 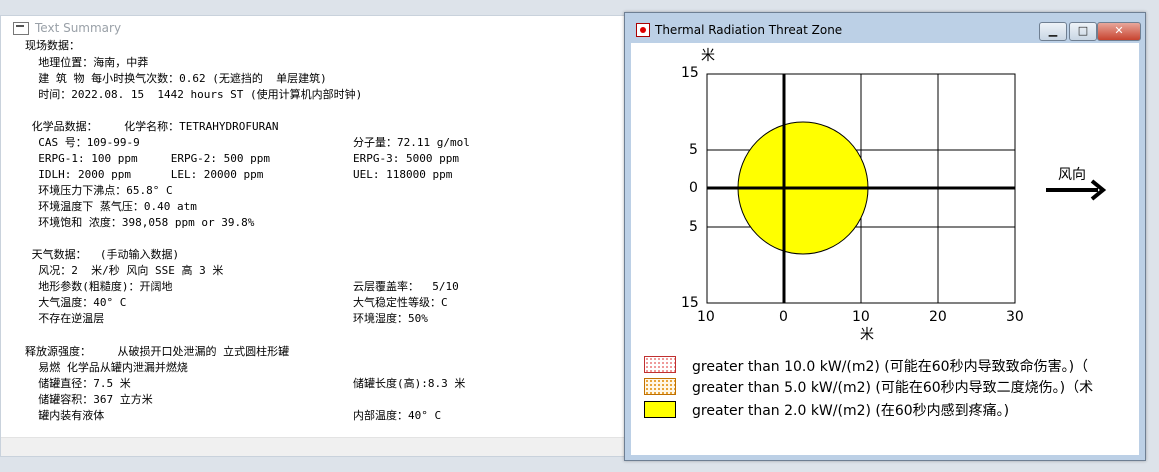 I want to click on y-axis-unit: 米, so click(x=708, y=56).